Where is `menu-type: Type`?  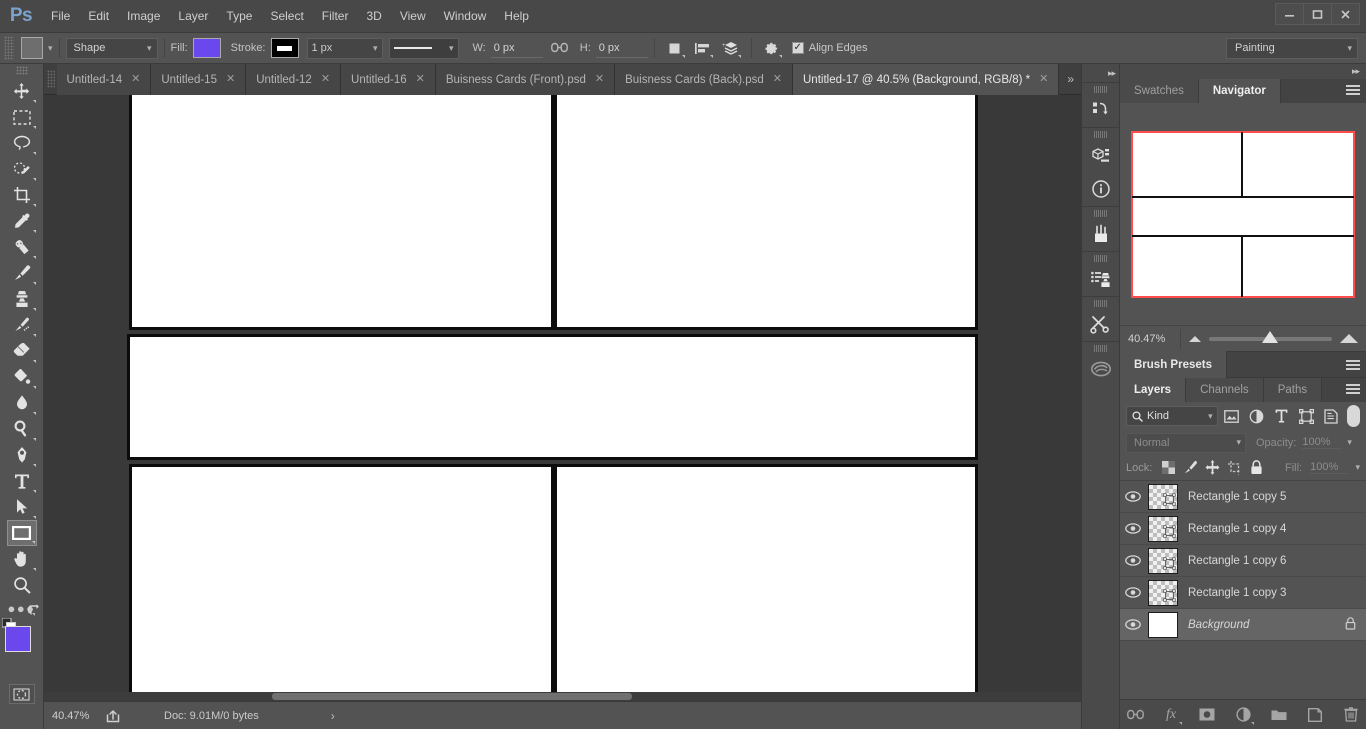 menu-type: Type is located at coordinates (239, 16).